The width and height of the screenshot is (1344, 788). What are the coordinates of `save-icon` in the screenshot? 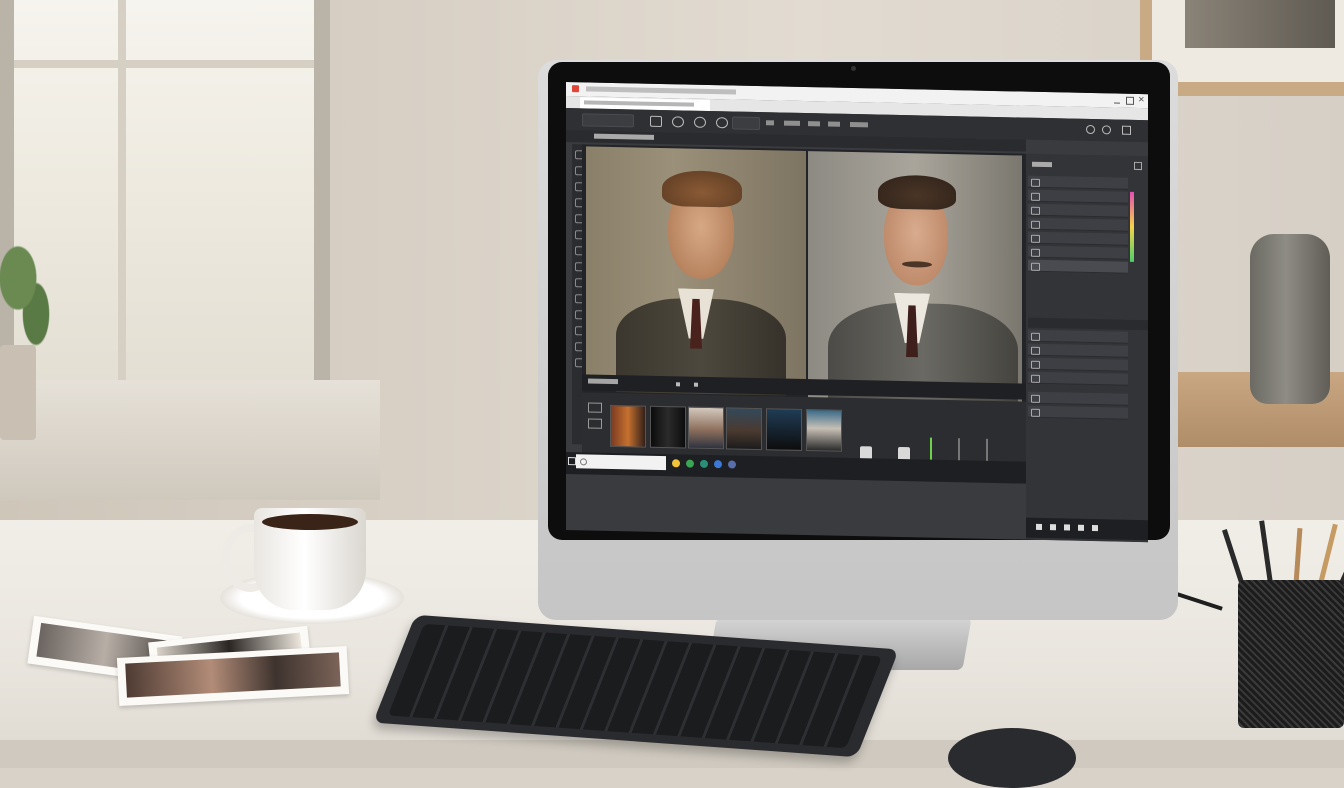 It's located at (656, 121).